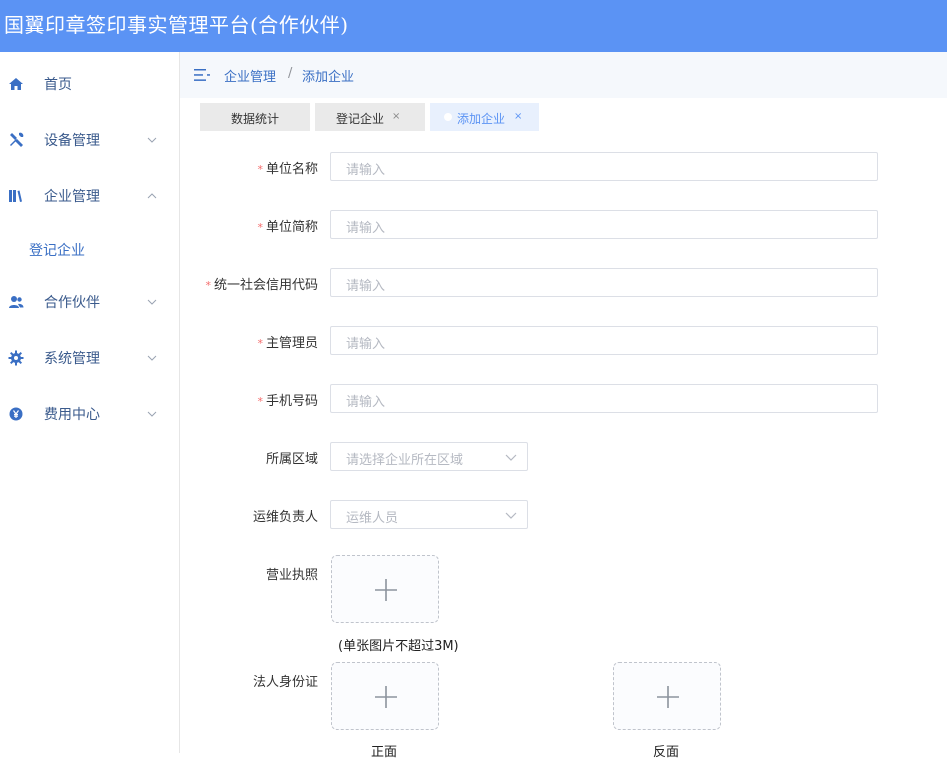 This screenshot has width=947, height=760. What do you see at coordinates (89, 84) in the screenshot?
I see `sidebar-item-home: 首页` at bounding box center [89, 84].